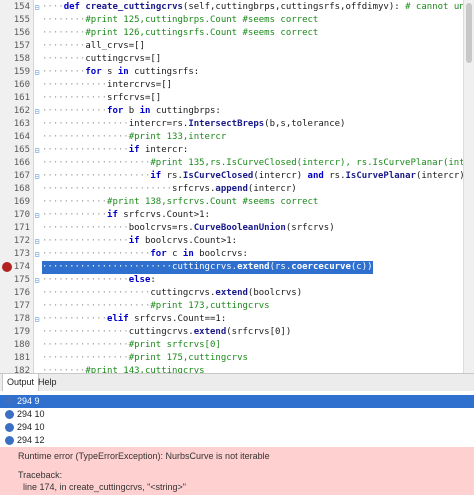 The width and height of the screenshot is (474, 495). What do you see at coordinates (161, 254) in the screenshot?
I see `code-token: for` at bounding box center [161, 254].